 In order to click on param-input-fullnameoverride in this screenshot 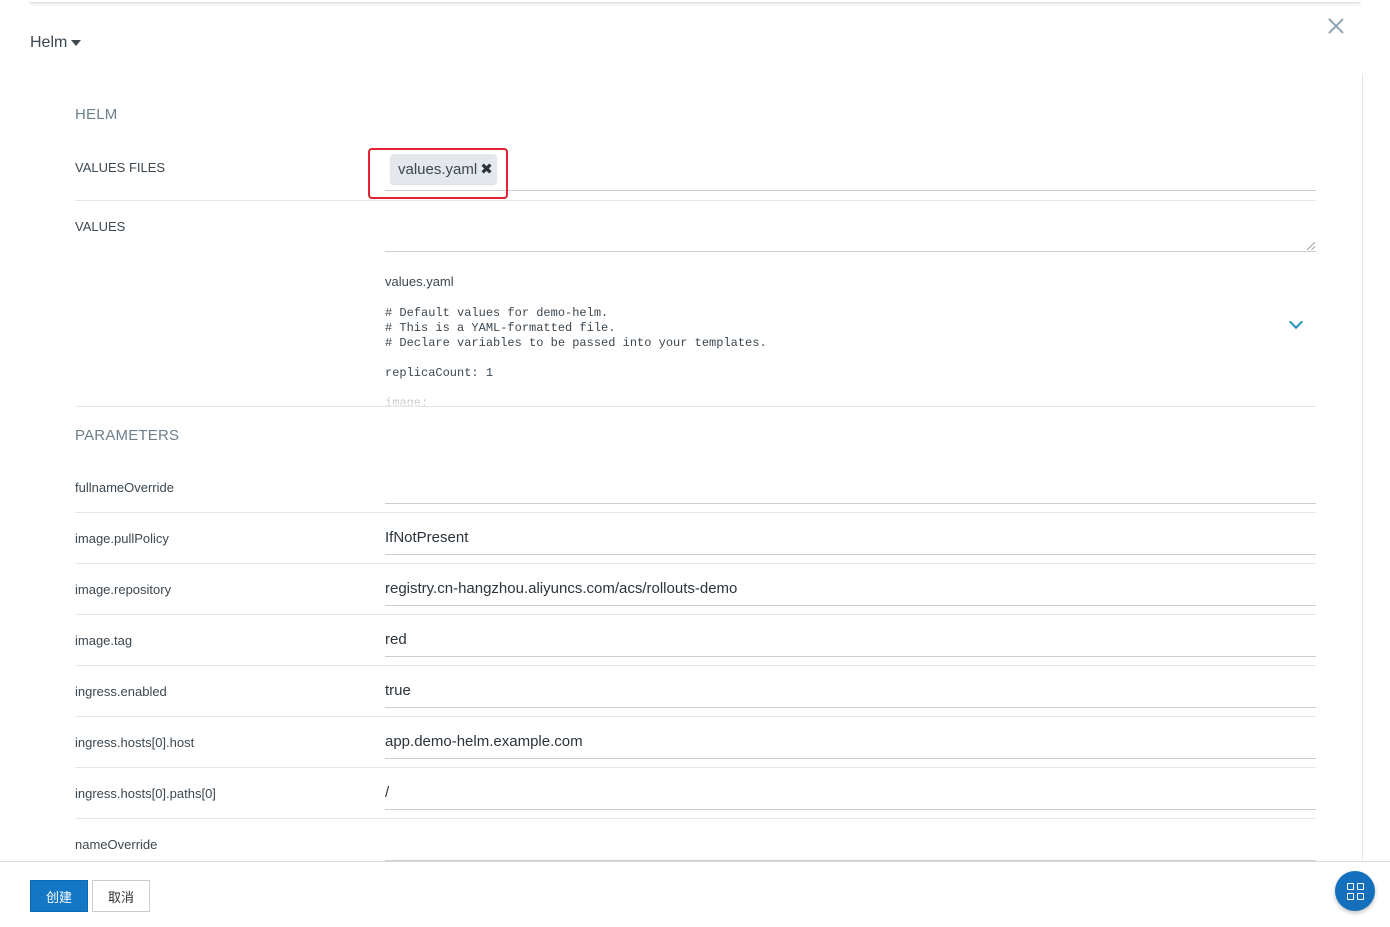, I will do `click(850, 483)`.